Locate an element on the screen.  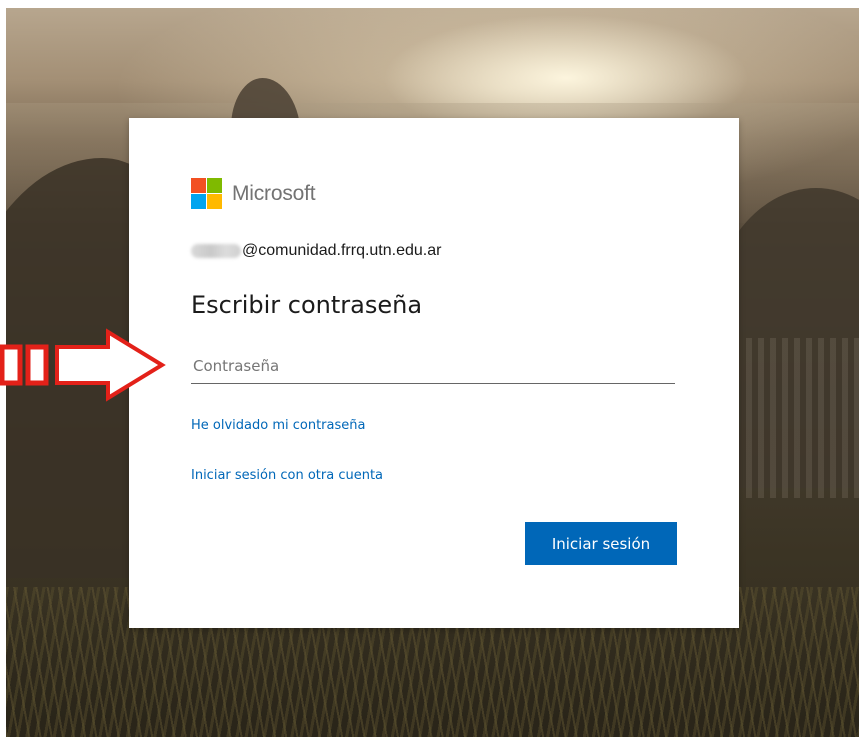
brand: Microsoft is located at coordinates (253, 193).